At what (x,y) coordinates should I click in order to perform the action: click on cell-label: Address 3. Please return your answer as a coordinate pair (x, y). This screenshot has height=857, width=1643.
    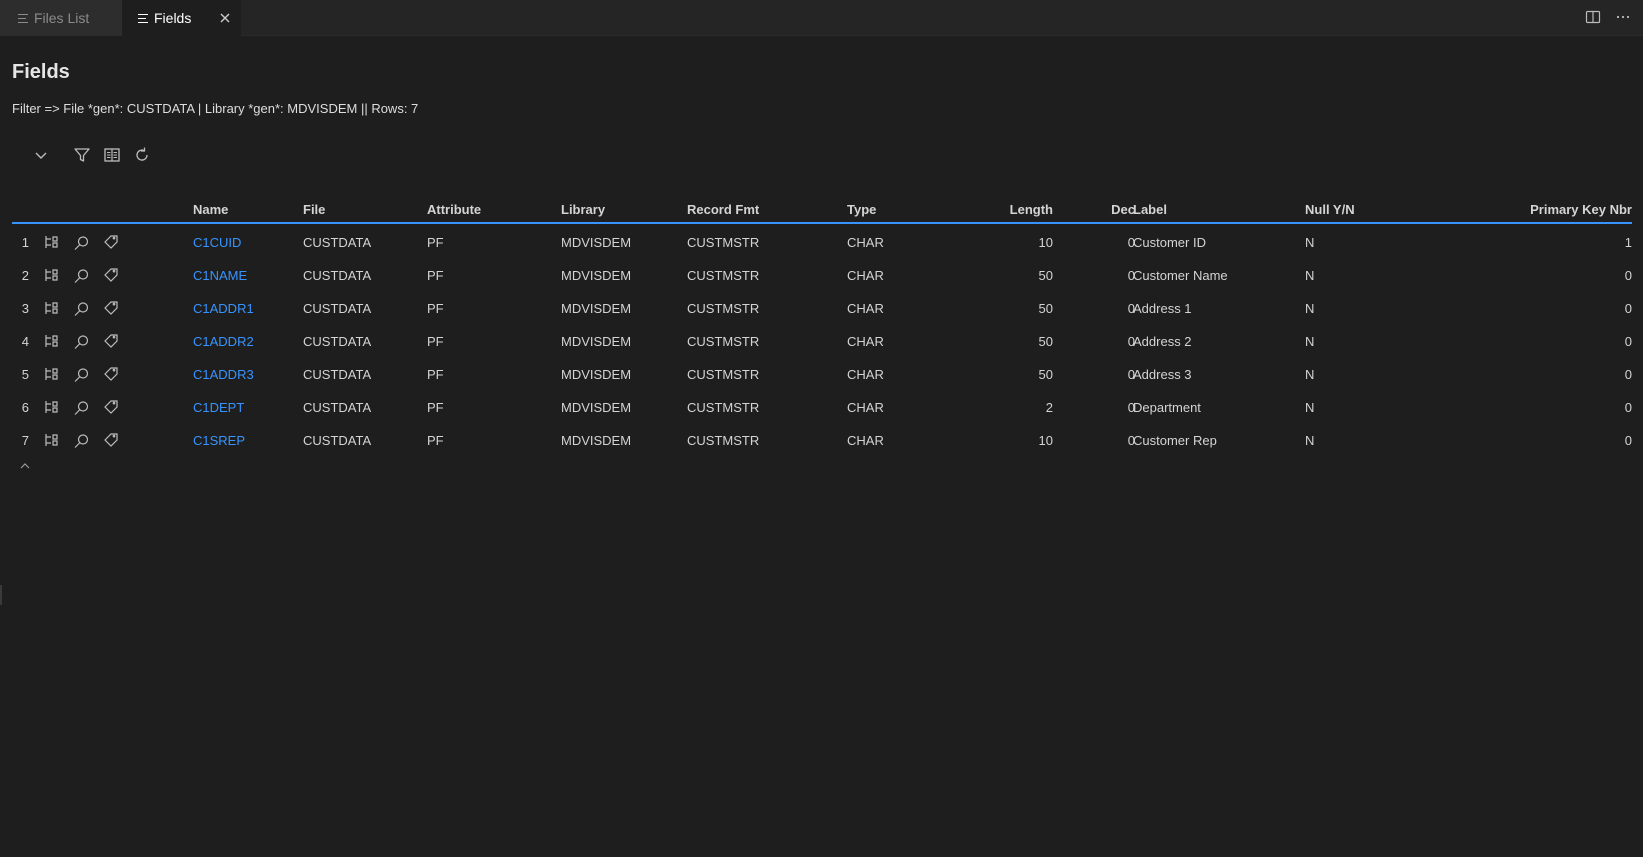
    Looking at the image, I should click on (1162, 374).